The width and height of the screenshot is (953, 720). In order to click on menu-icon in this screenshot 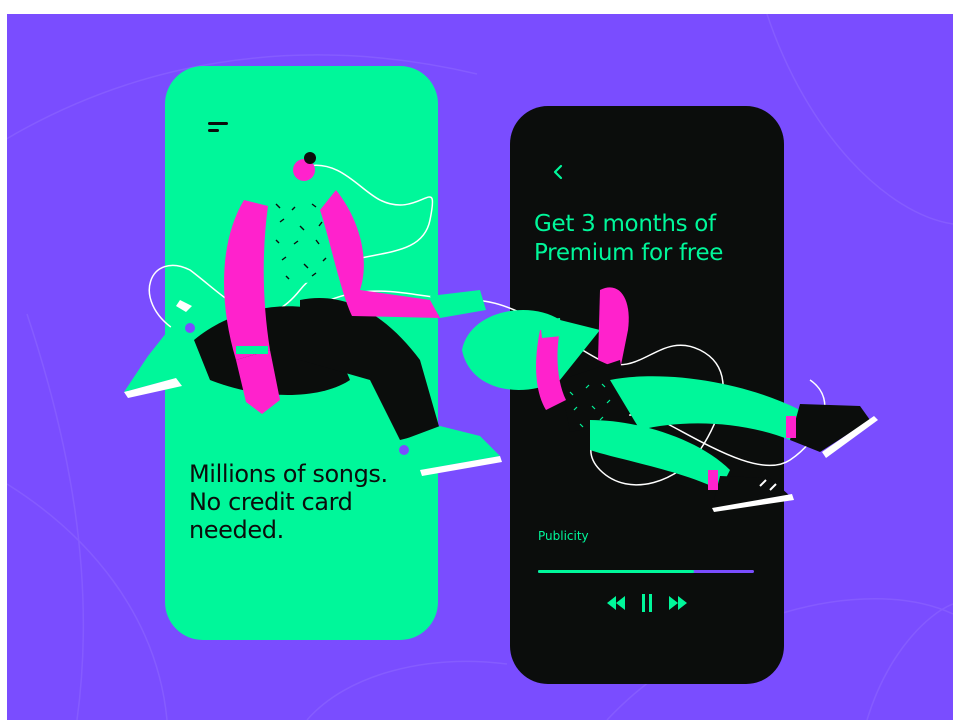, I will do `click(219, 129)`.